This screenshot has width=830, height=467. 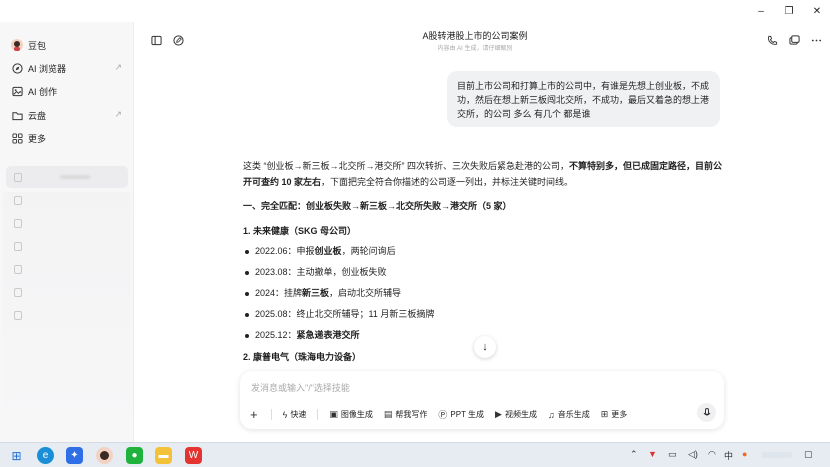 What do you see at coordinates (74, 455) in the screenshot?
I see `app-icon: ✦` at bounding box center [74, 455].